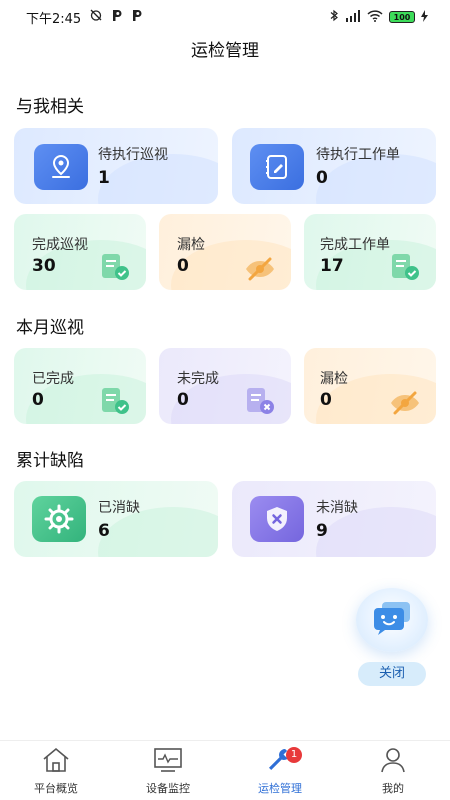  I want to click on user-icon, so click(393, 762).